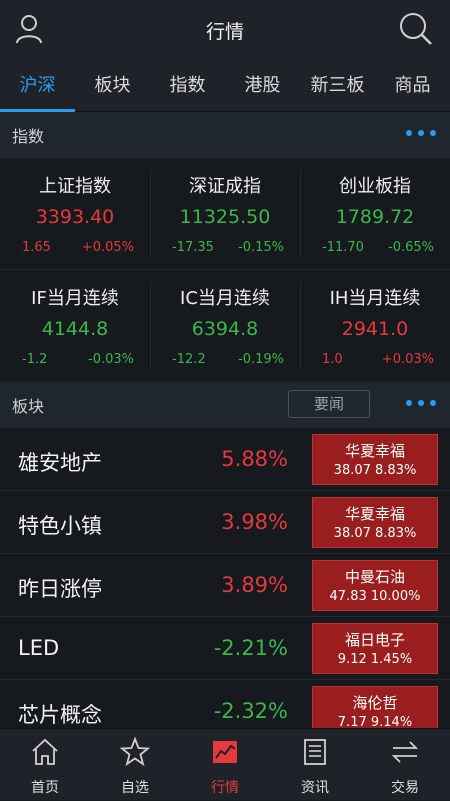  What do you see at coordinates (329, 404) in the screenshot?
I see `news-button: 要闻` at bounding box center [329, 404].